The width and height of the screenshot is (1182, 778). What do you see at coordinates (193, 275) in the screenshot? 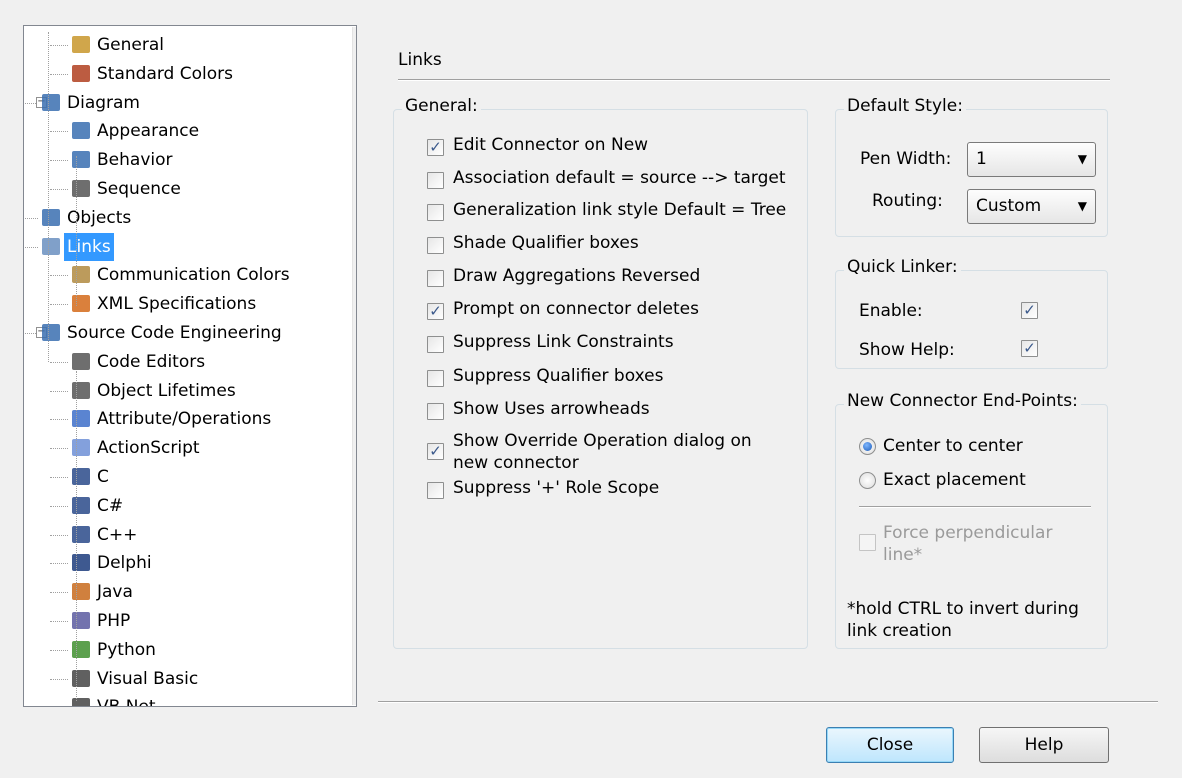
I see `tree-item-label: Communication Colors` at bounding box center [193, 275].